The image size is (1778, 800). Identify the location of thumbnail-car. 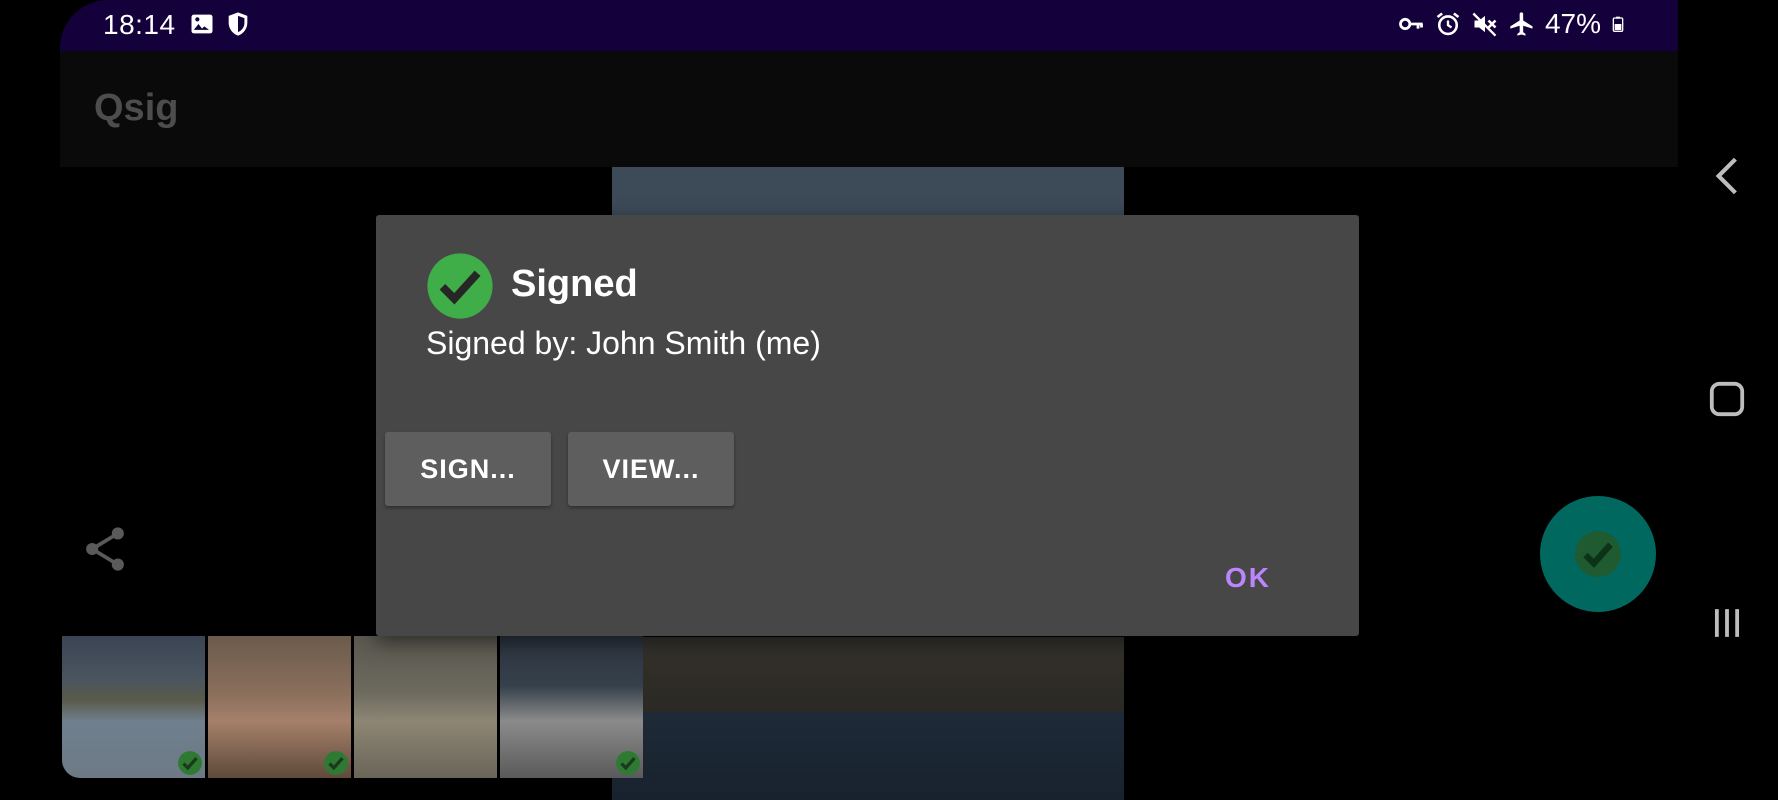
(571, 707).